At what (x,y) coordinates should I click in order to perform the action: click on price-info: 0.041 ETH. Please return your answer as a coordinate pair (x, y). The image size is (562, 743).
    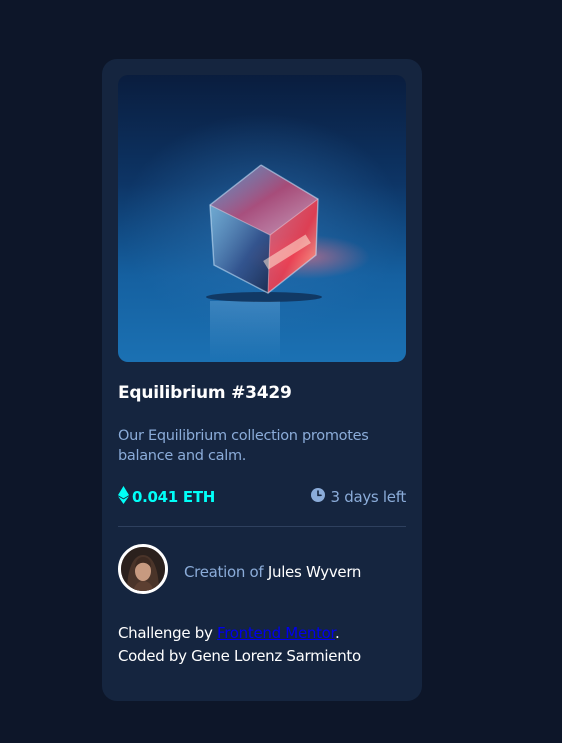
    Looking at the image, I should click on (166, 497).